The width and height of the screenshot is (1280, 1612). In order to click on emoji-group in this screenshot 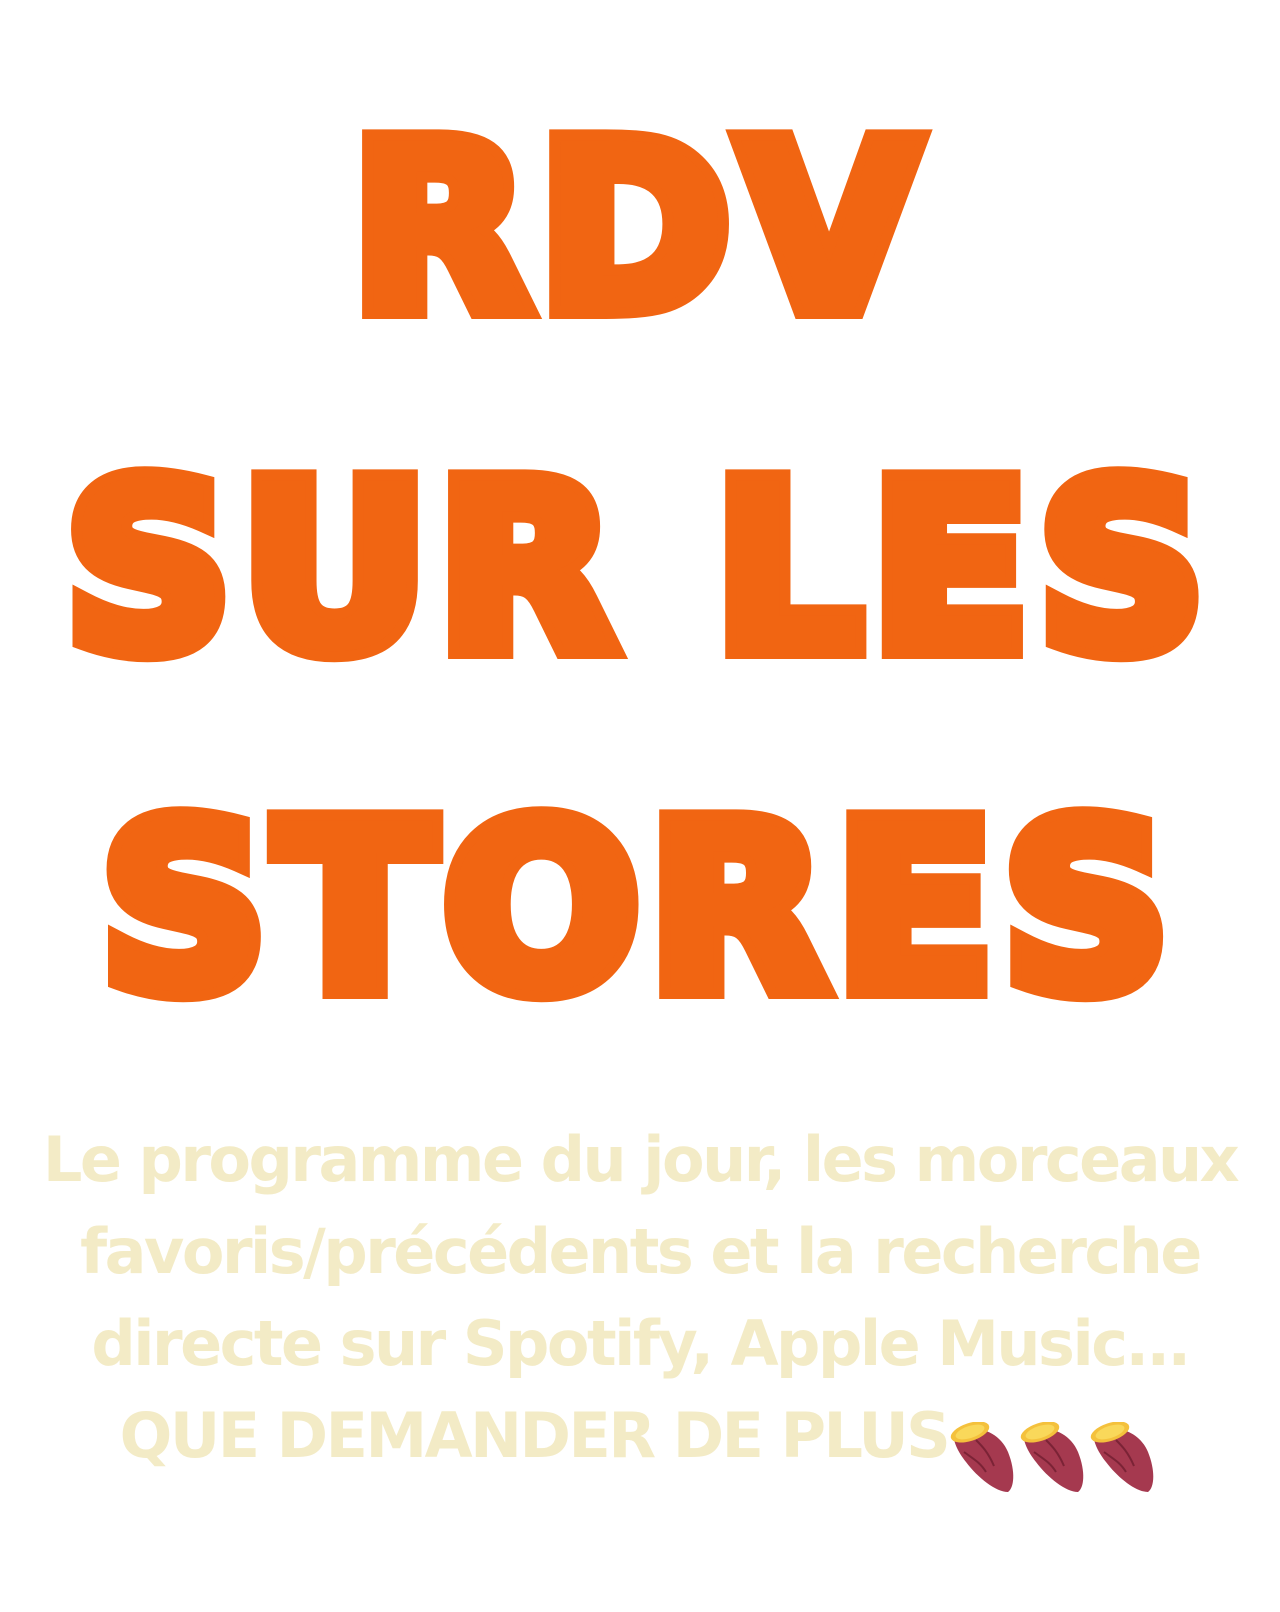, I will do `click(1055, 1448)`.